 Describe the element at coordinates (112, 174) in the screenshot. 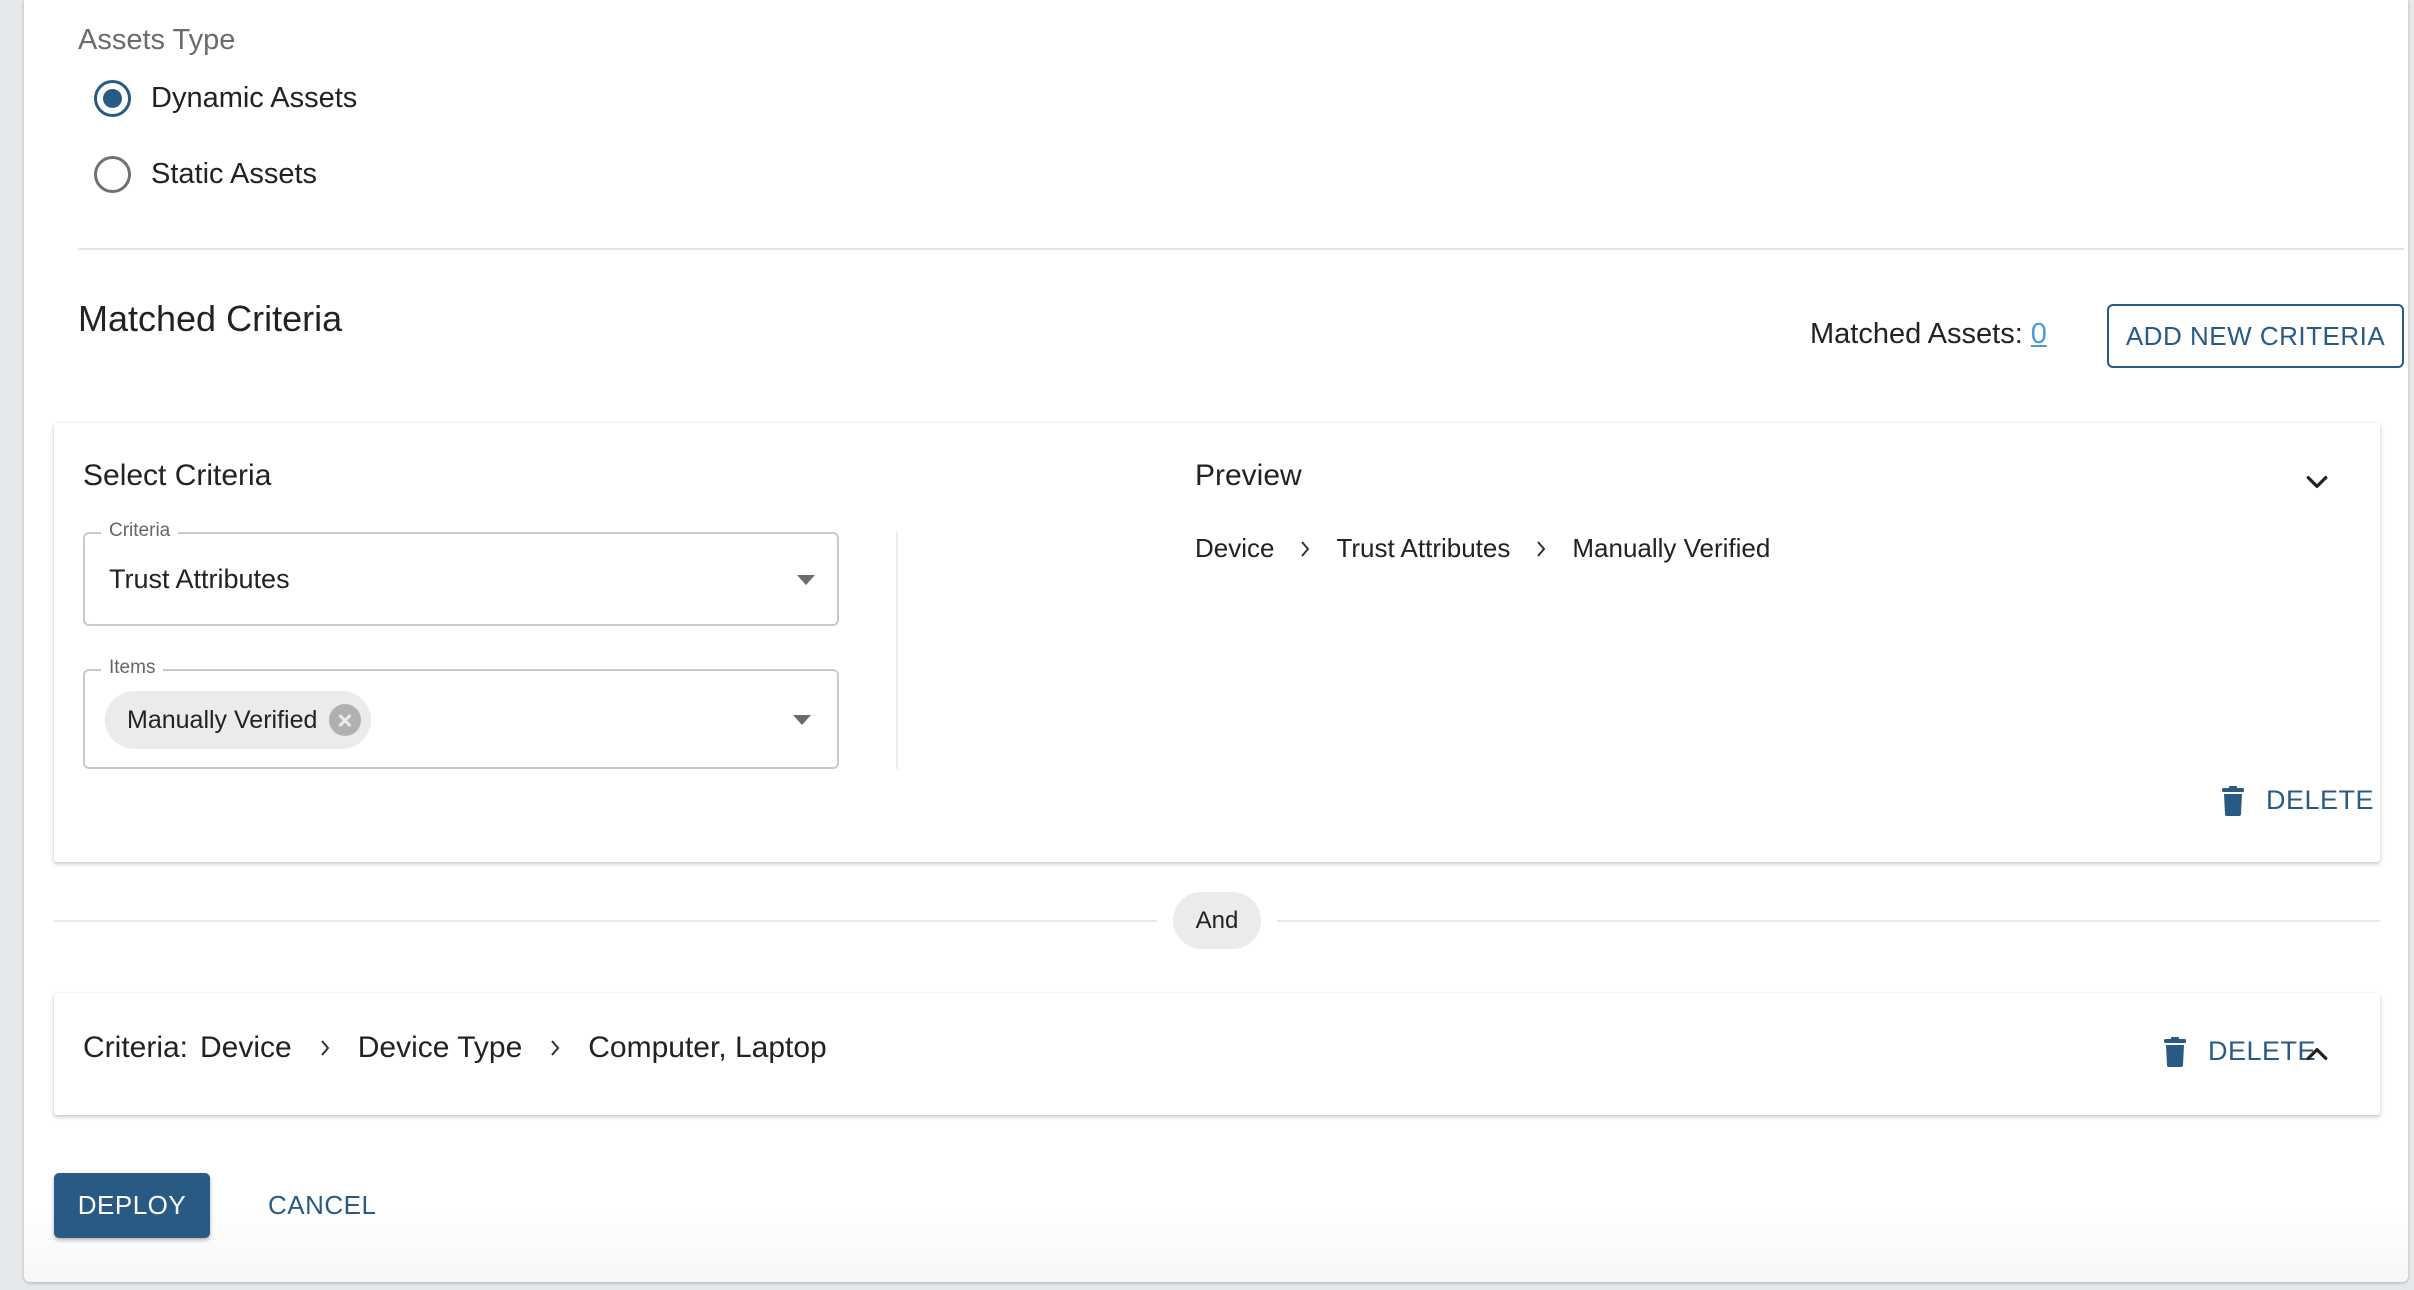

I see `radio-unchecked-icon` at that location.